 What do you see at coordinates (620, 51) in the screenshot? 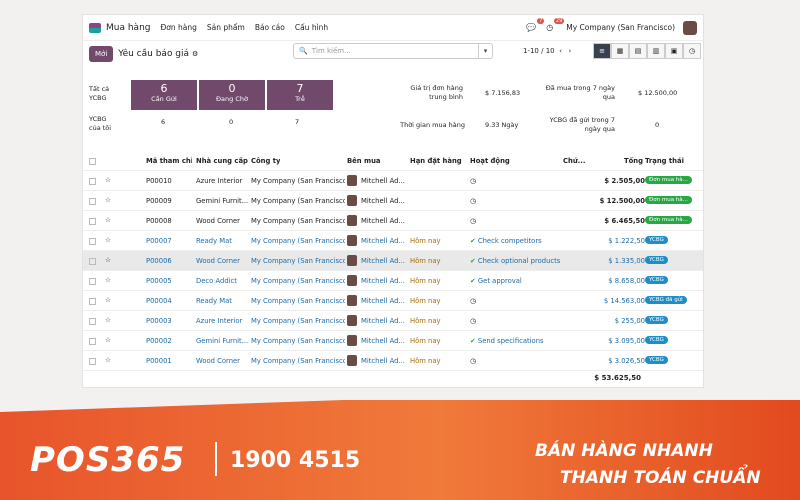
I see `kanban-view-icon: ▦` at bounding box center [620, 51].